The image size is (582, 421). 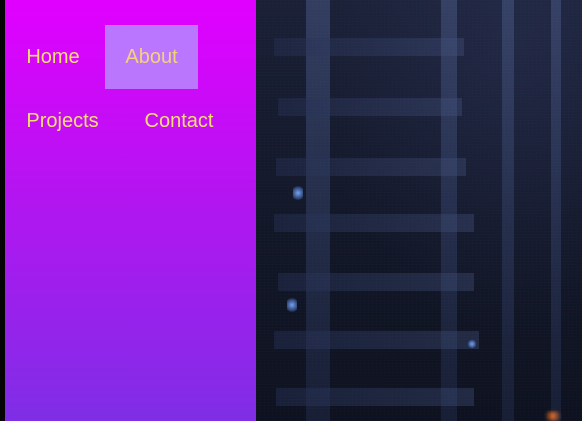 I want to click on street-light-glow, so click(x=553, y=416).